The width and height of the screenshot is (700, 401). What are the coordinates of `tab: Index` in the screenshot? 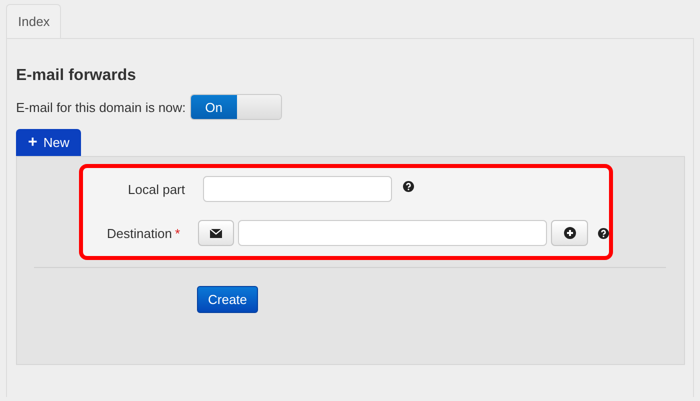 It's located at (33, 21).